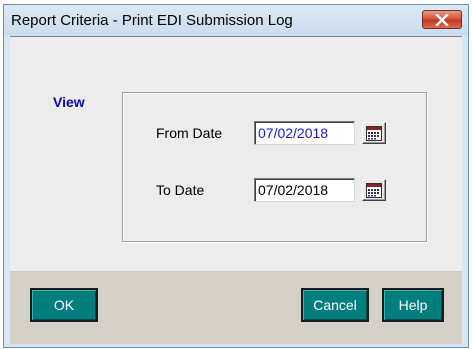 This screenshot has width=472, height=349. Describe the element at coordinates (189, 133) in the screenshot. I see `from-date-label: From Date` at that location.